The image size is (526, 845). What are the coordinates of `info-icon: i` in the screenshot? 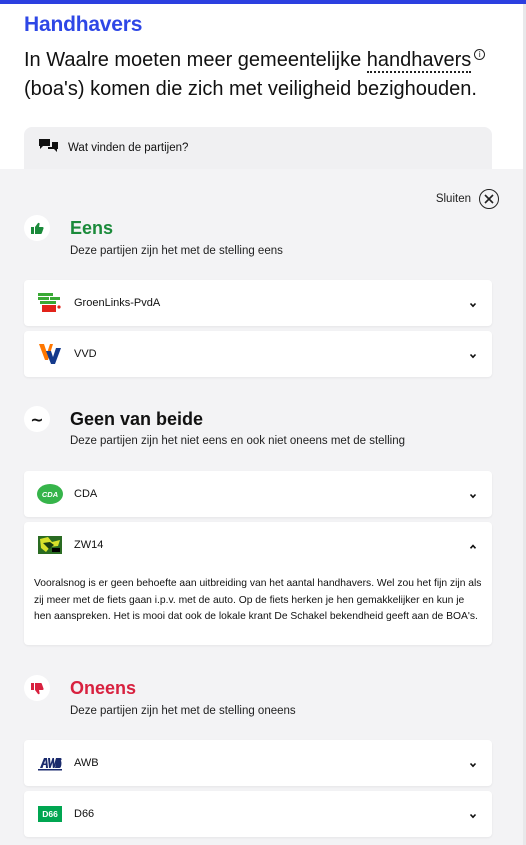 It's located at (480, 54).